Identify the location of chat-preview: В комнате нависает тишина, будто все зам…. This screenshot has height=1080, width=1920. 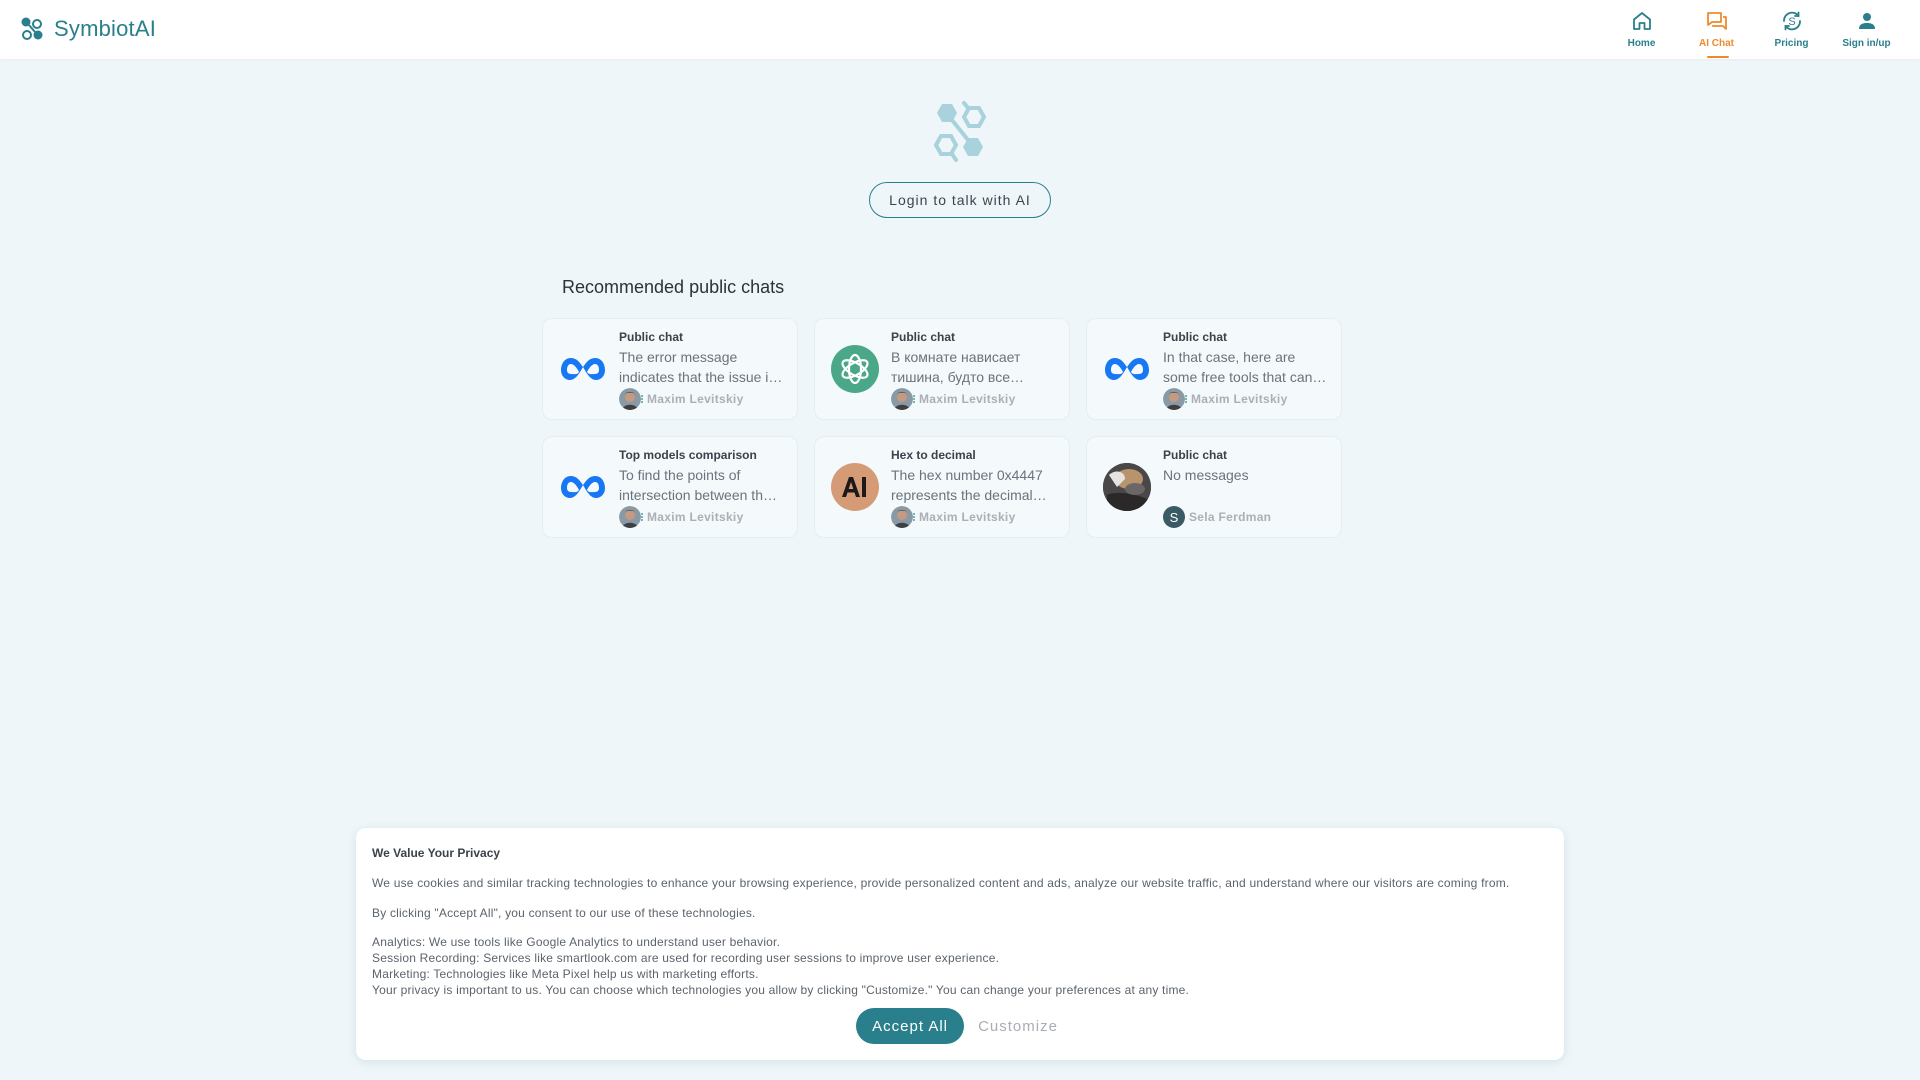
(956, 367).